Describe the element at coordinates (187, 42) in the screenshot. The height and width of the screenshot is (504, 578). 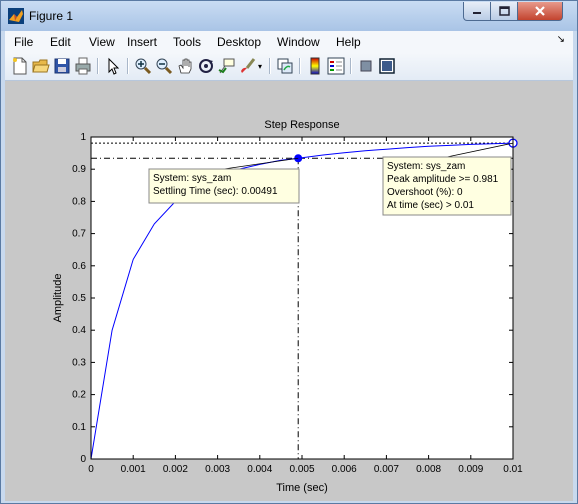
I see `menu-tools: Tools` at that location.